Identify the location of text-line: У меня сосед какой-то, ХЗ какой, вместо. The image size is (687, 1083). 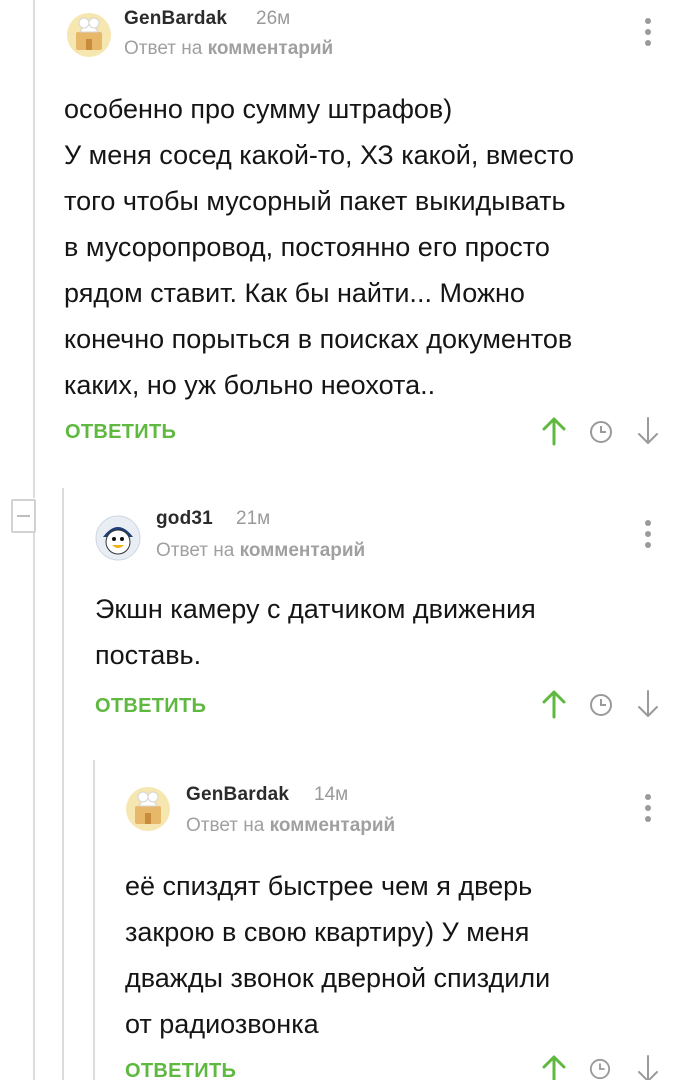
(319, 155).